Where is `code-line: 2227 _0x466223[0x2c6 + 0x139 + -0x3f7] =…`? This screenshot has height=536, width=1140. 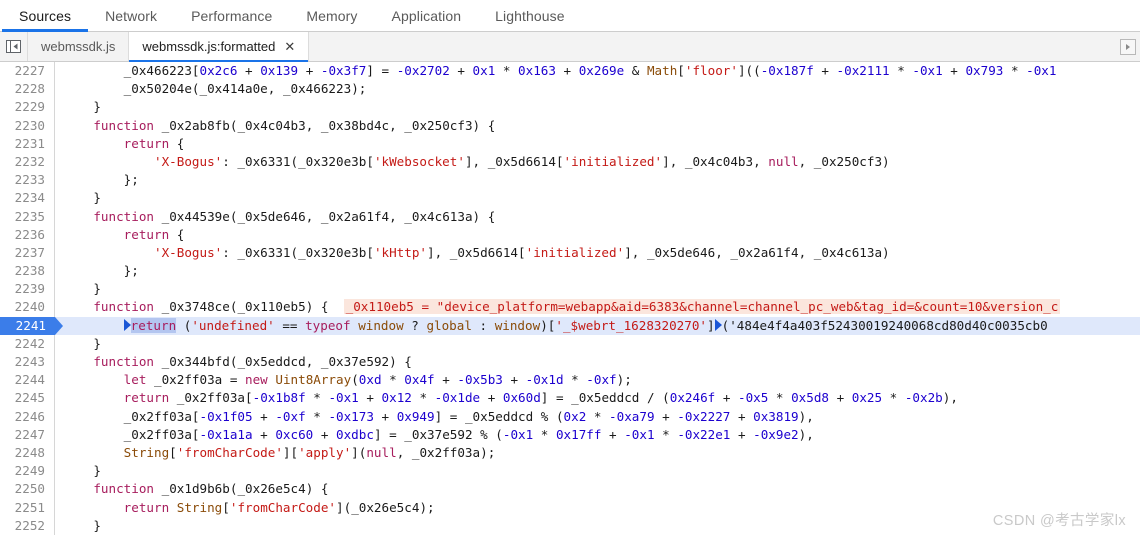
code-line: 2227 _0x466223[0x2c6 + 0x139 + -0x3f7] =… is located at coordinates (570, 71).